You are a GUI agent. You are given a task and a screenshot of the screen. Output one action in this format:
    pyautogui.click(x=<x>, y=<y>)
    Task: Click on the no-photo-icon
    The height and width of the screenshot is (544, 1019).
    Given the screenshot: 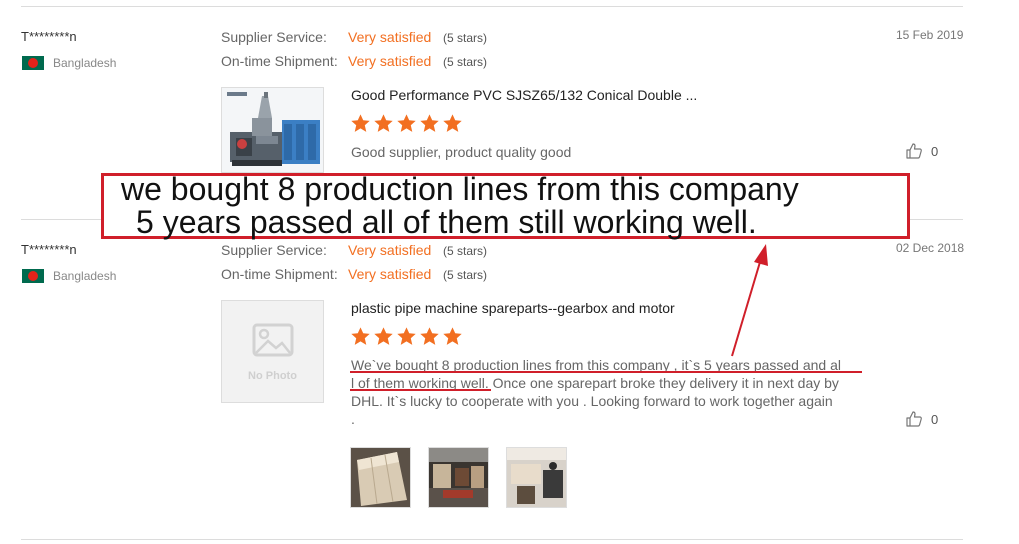 What is the action you would take?
    pyautogui.click(x=273, y=340)
    